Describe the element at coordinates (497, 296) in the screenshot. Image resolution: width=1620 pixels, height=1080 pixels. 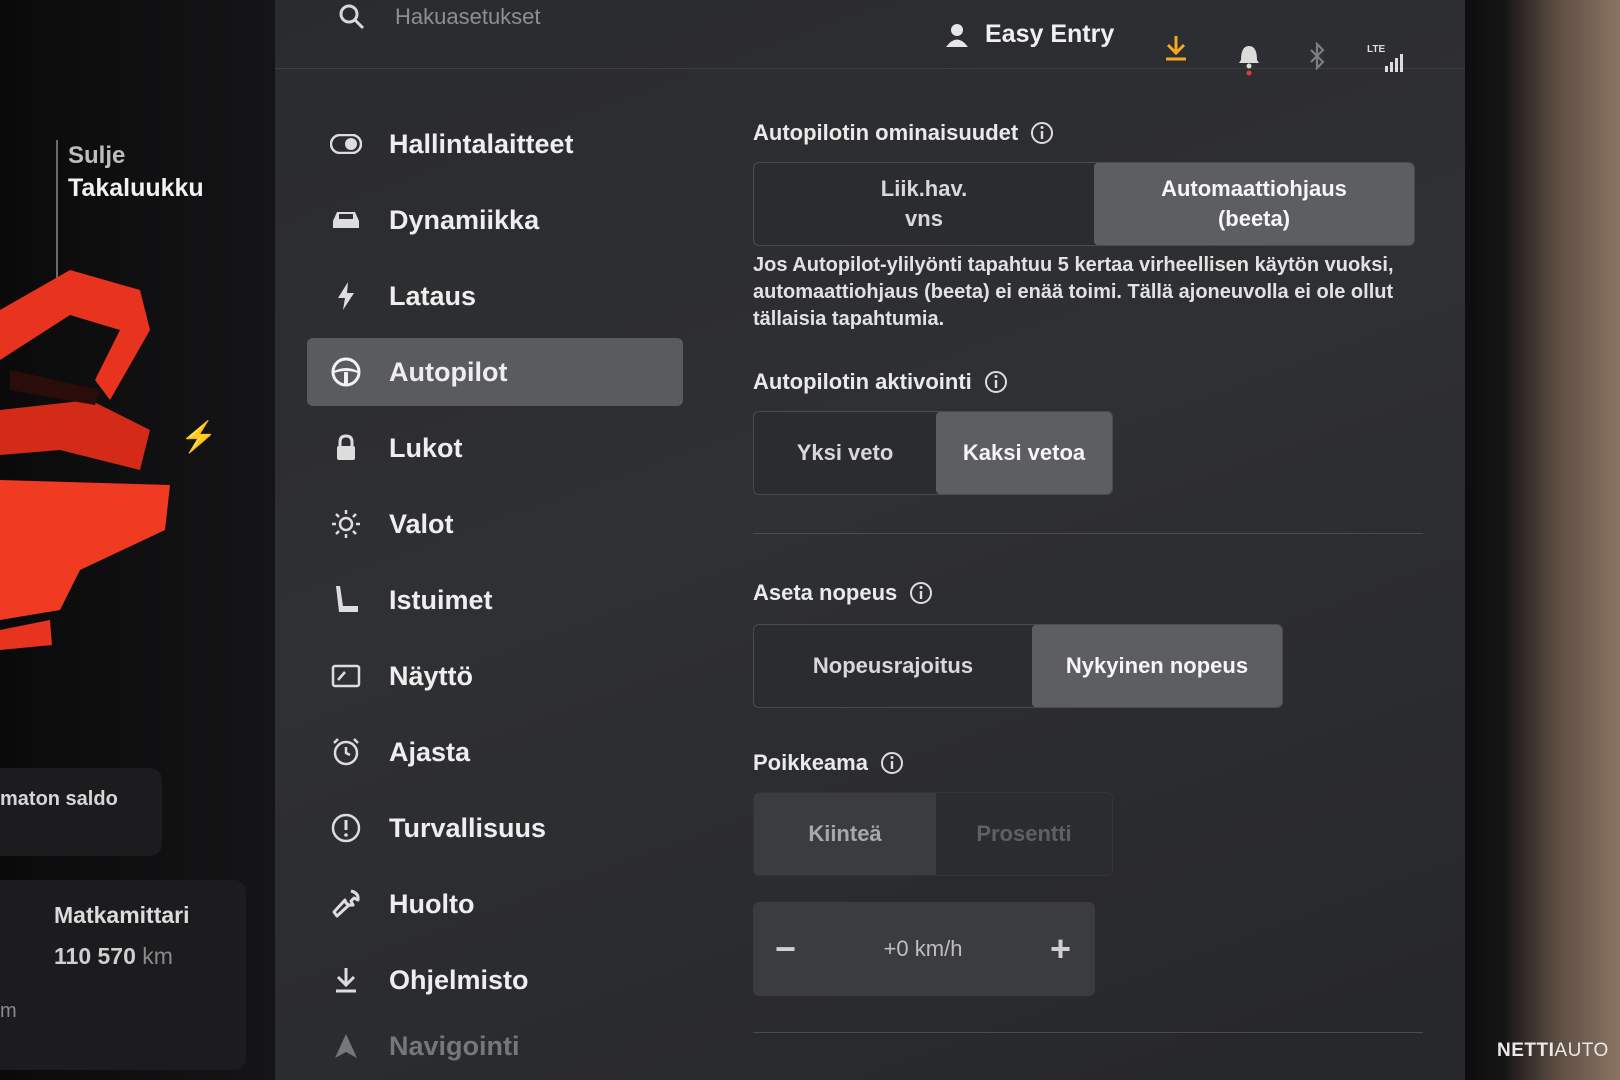
I see `sidebar-item-charging: Lataus` at that location.